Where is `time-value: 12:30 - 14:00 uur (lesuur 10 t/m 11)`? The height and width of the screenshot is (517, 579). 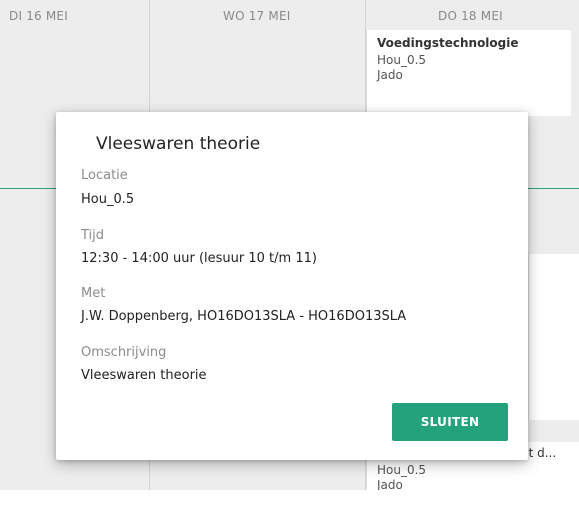 time-value: 12:30 - 14:00 uur (lesuur 10 t/m 11) is located at coordinates (199, 258).